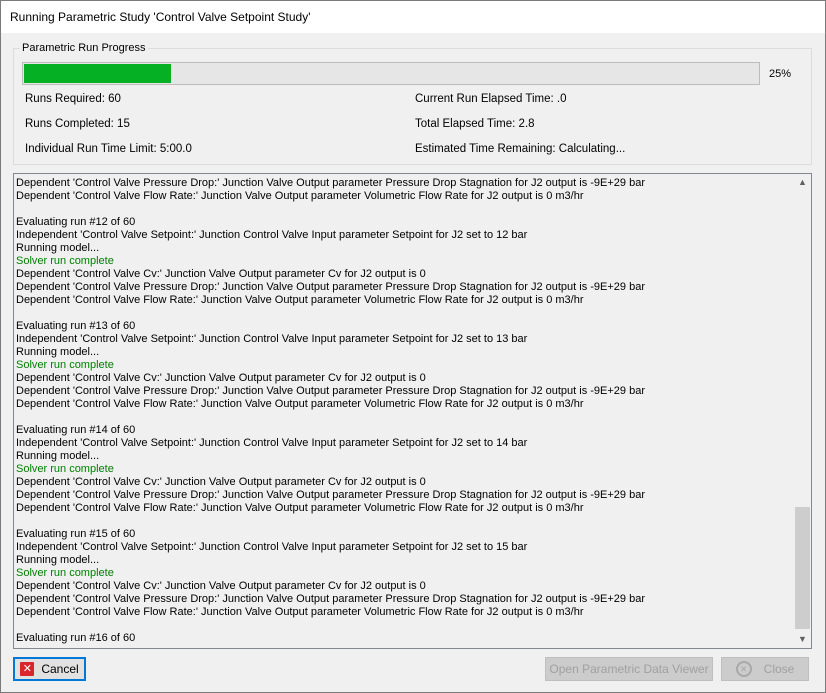 This screenshot has height=693, width=826. What do you see at coordinates (76, 430) in the screenshot?
I see `log-line: Evaluating run #14 of 60` at bounding box center [76, 430].